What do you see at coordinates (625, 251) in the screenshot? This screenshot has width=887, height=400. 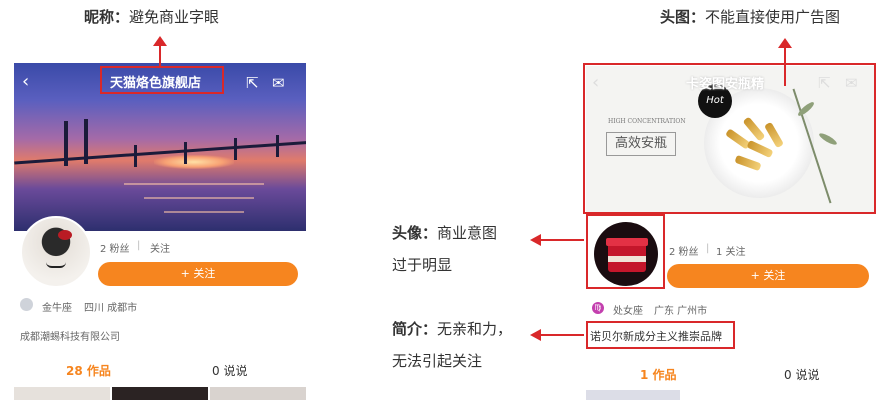 I see `avatar-highlight-box` at bounding box center [625, 251].